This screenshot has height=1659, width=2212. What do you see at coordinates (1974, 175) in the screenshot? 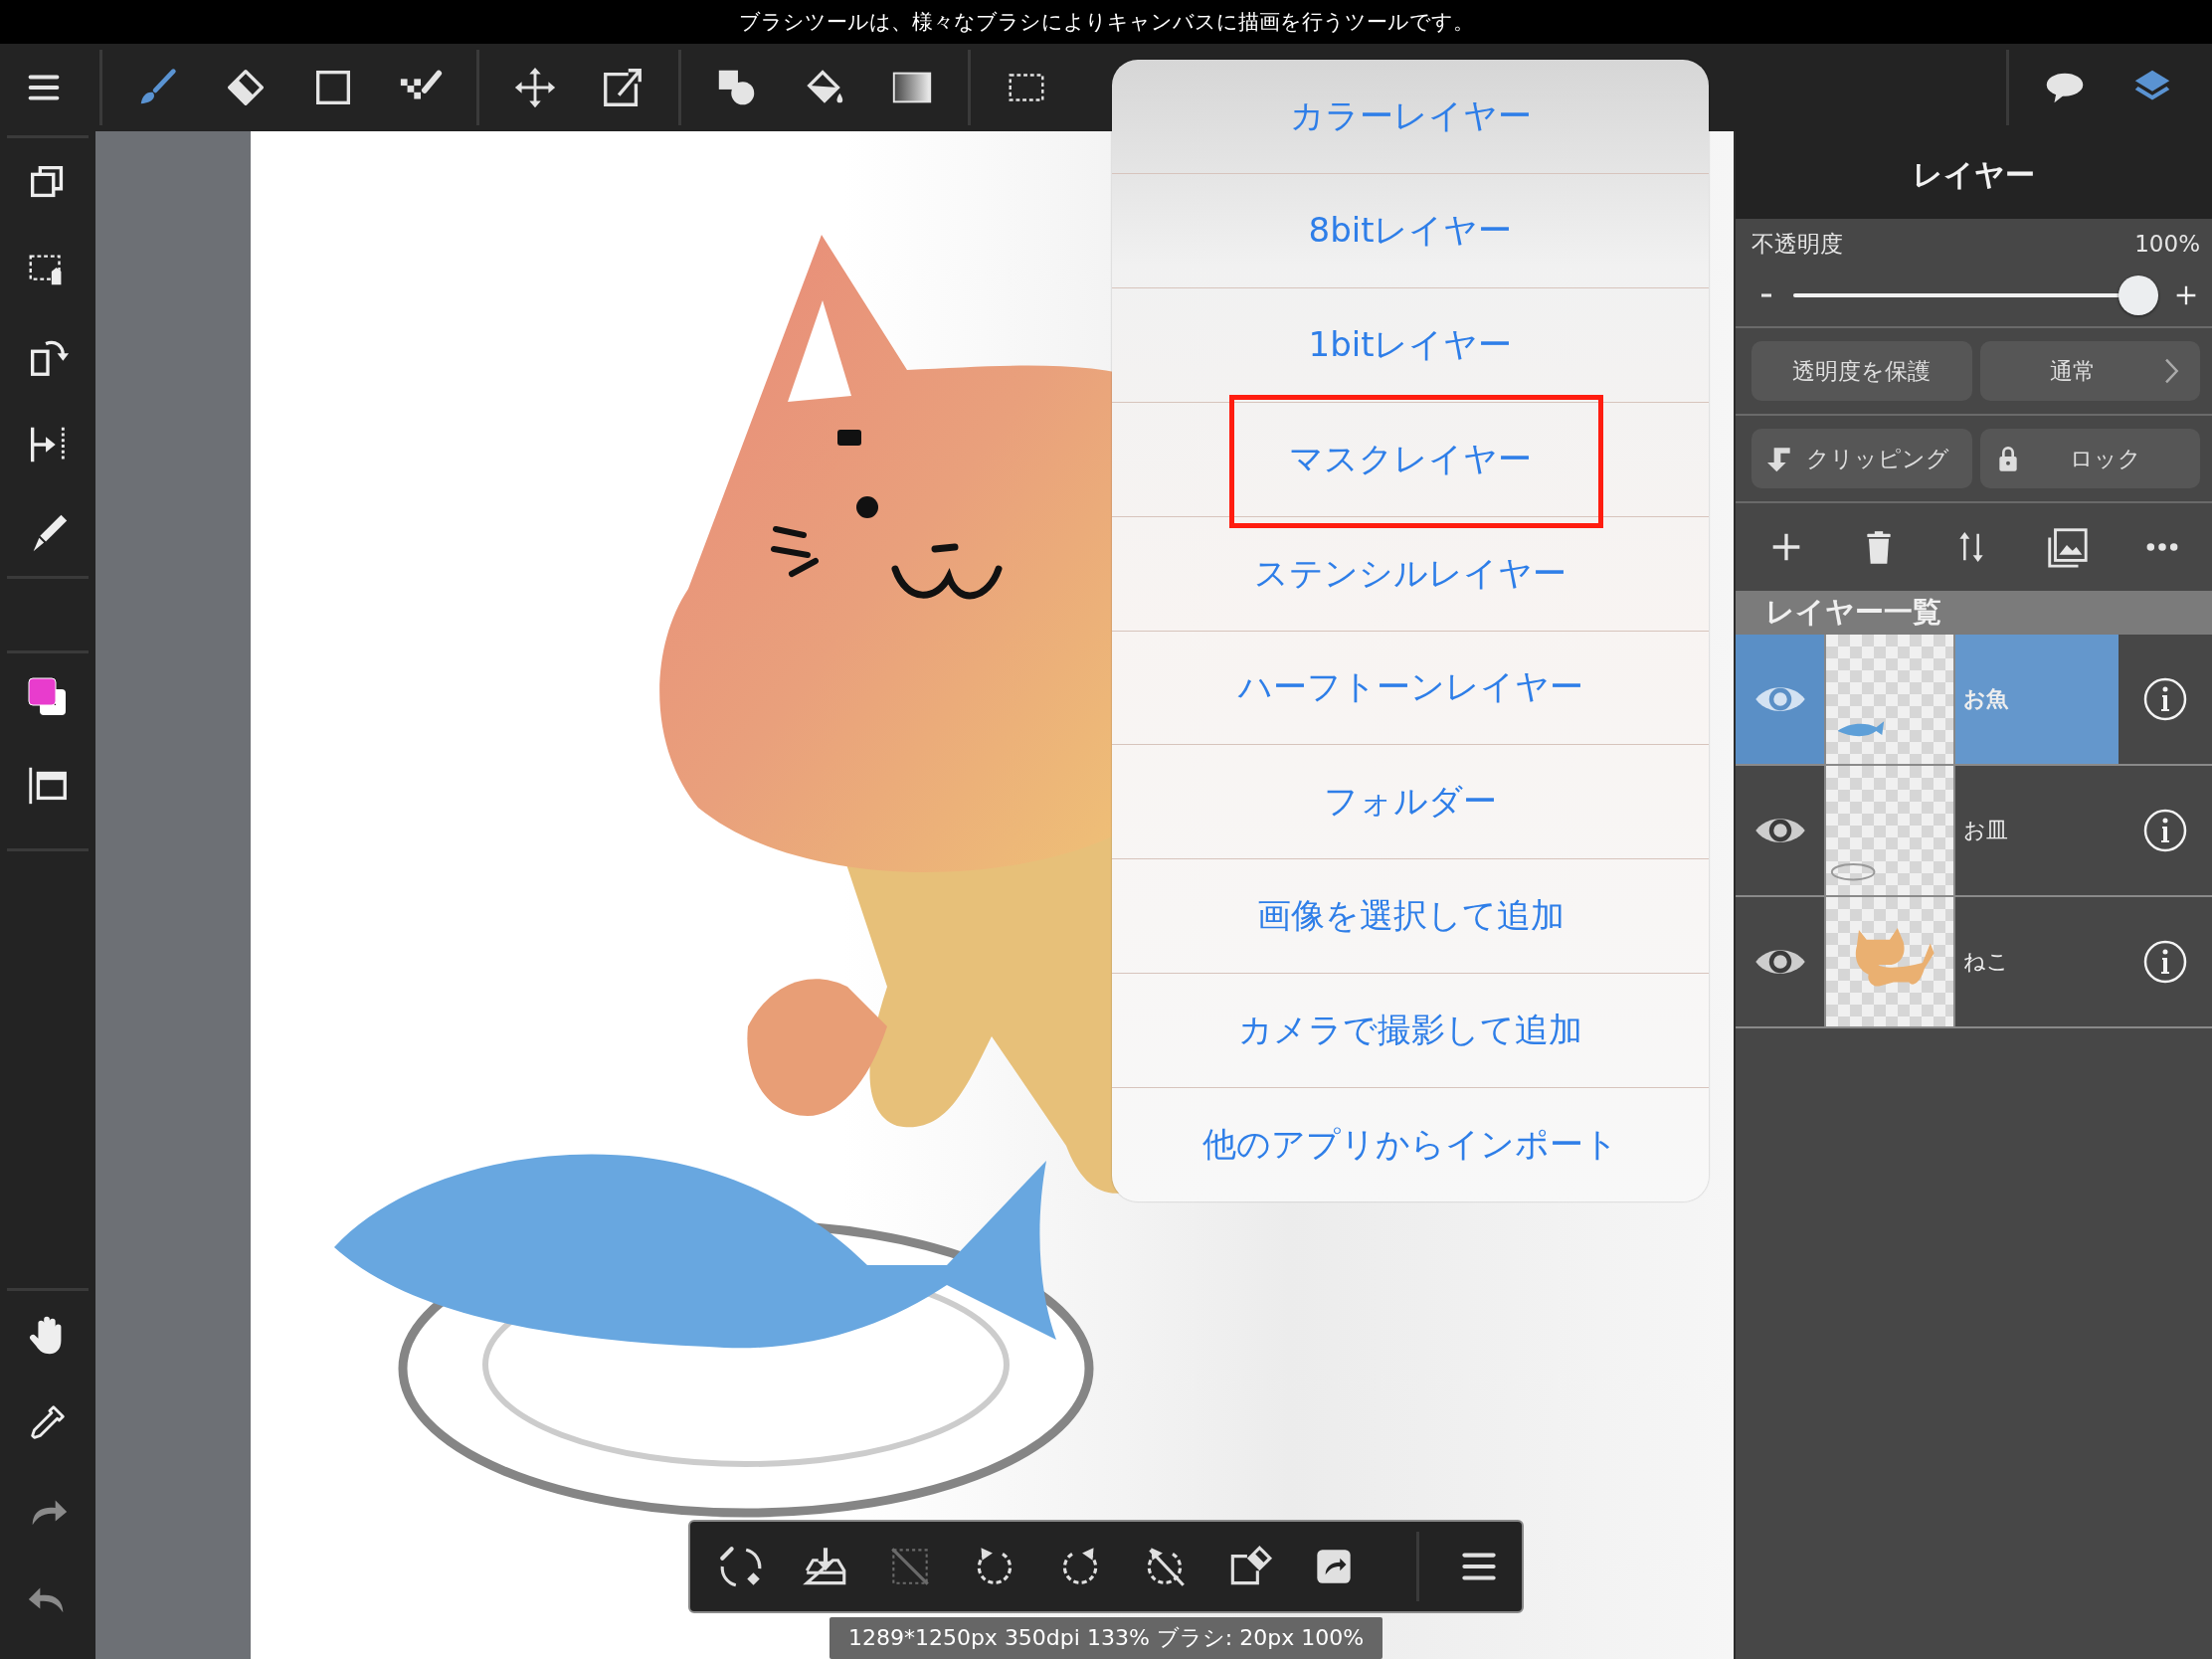
I see `panel-title: レイヤー` at bounding box center [1974, 175].